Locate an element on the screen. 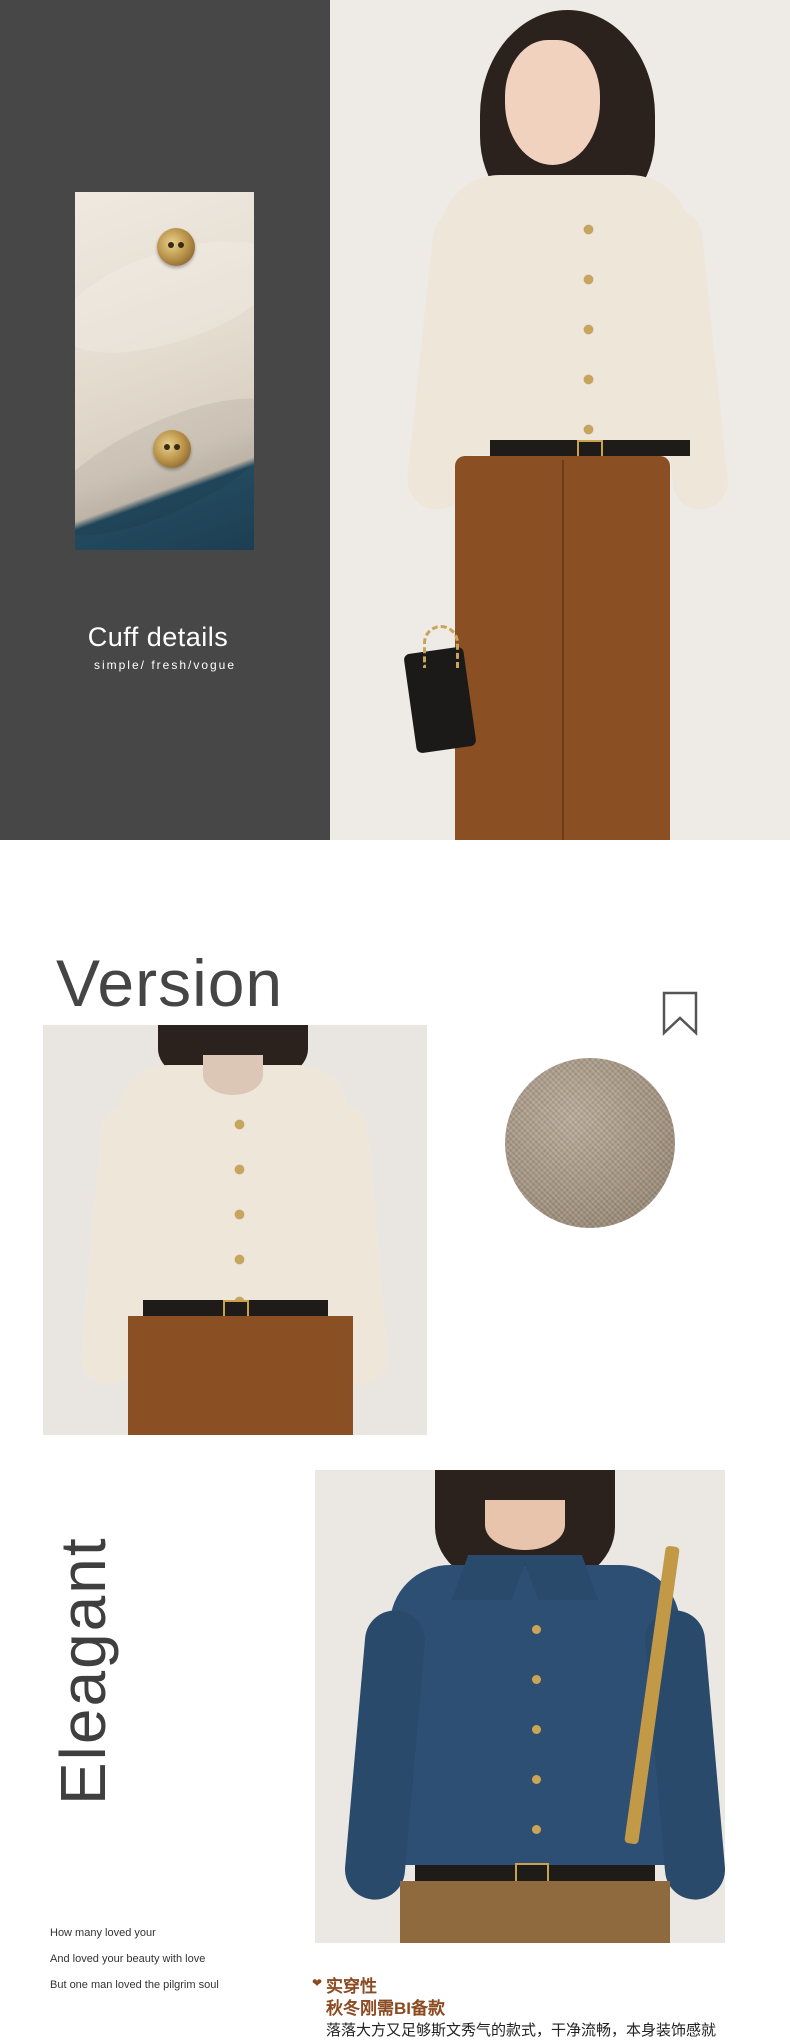 This screenshot has width=790, height=2040. bookmark-icon is located at coordinates (680, 1013).